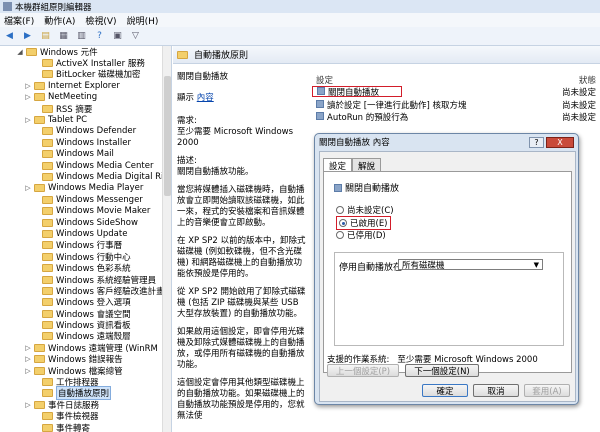 This screenshot has height=432, width=600. I want to click on tree-item: 事件檢視器, so click(85, 416).